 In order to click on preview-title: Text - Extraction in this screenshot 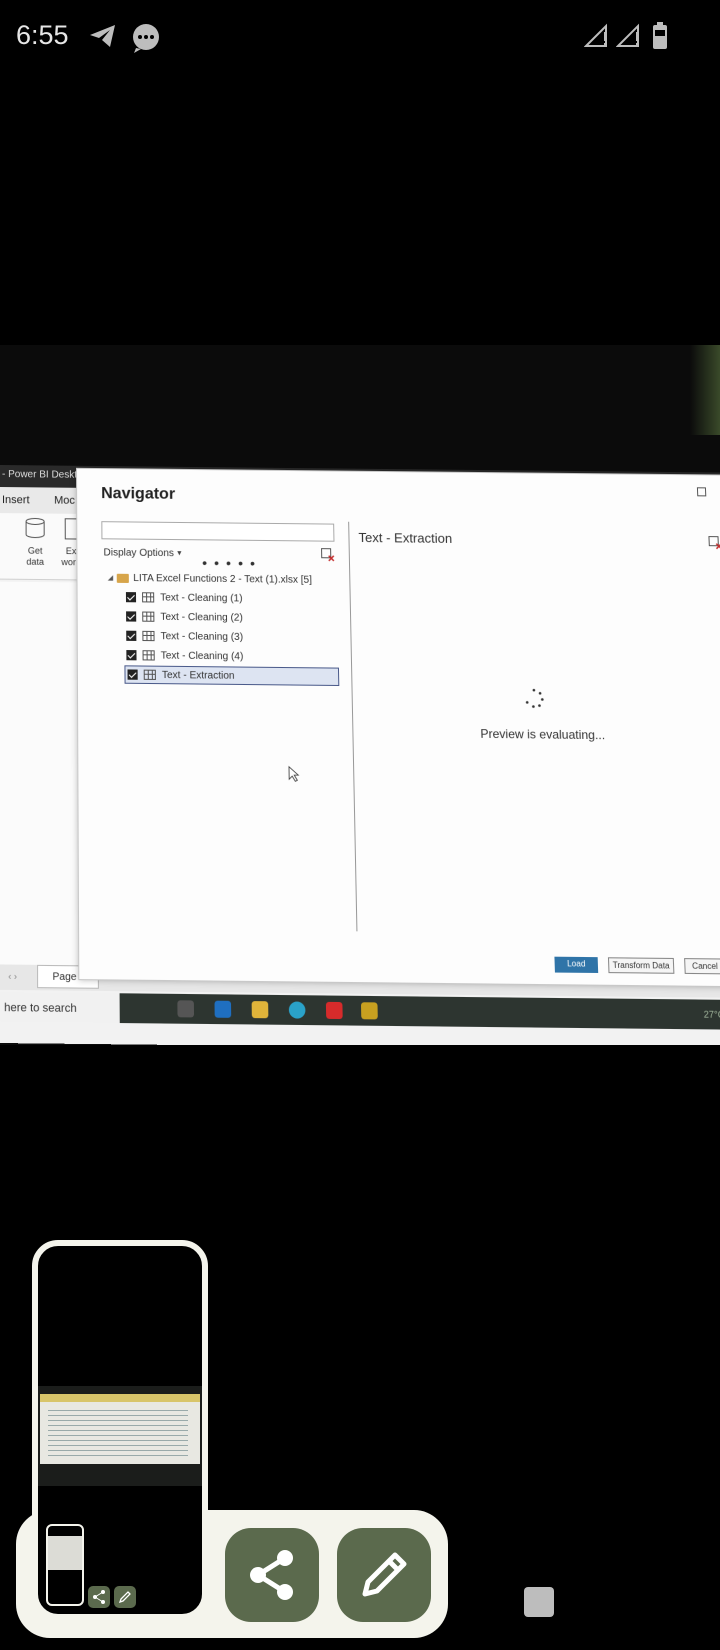, I will do `click(405, 538)`.